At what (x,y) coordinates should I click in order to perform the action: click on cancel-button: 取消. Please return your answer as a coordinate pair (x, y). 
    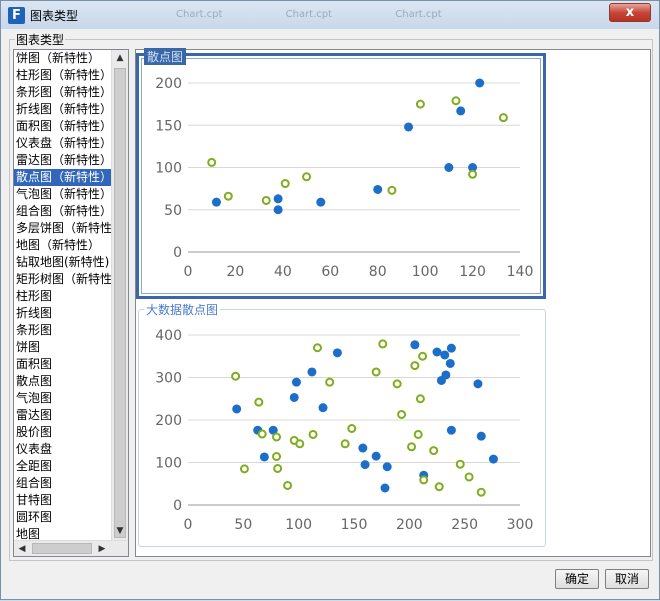
    Looking at the image, I should click on (627, 579).